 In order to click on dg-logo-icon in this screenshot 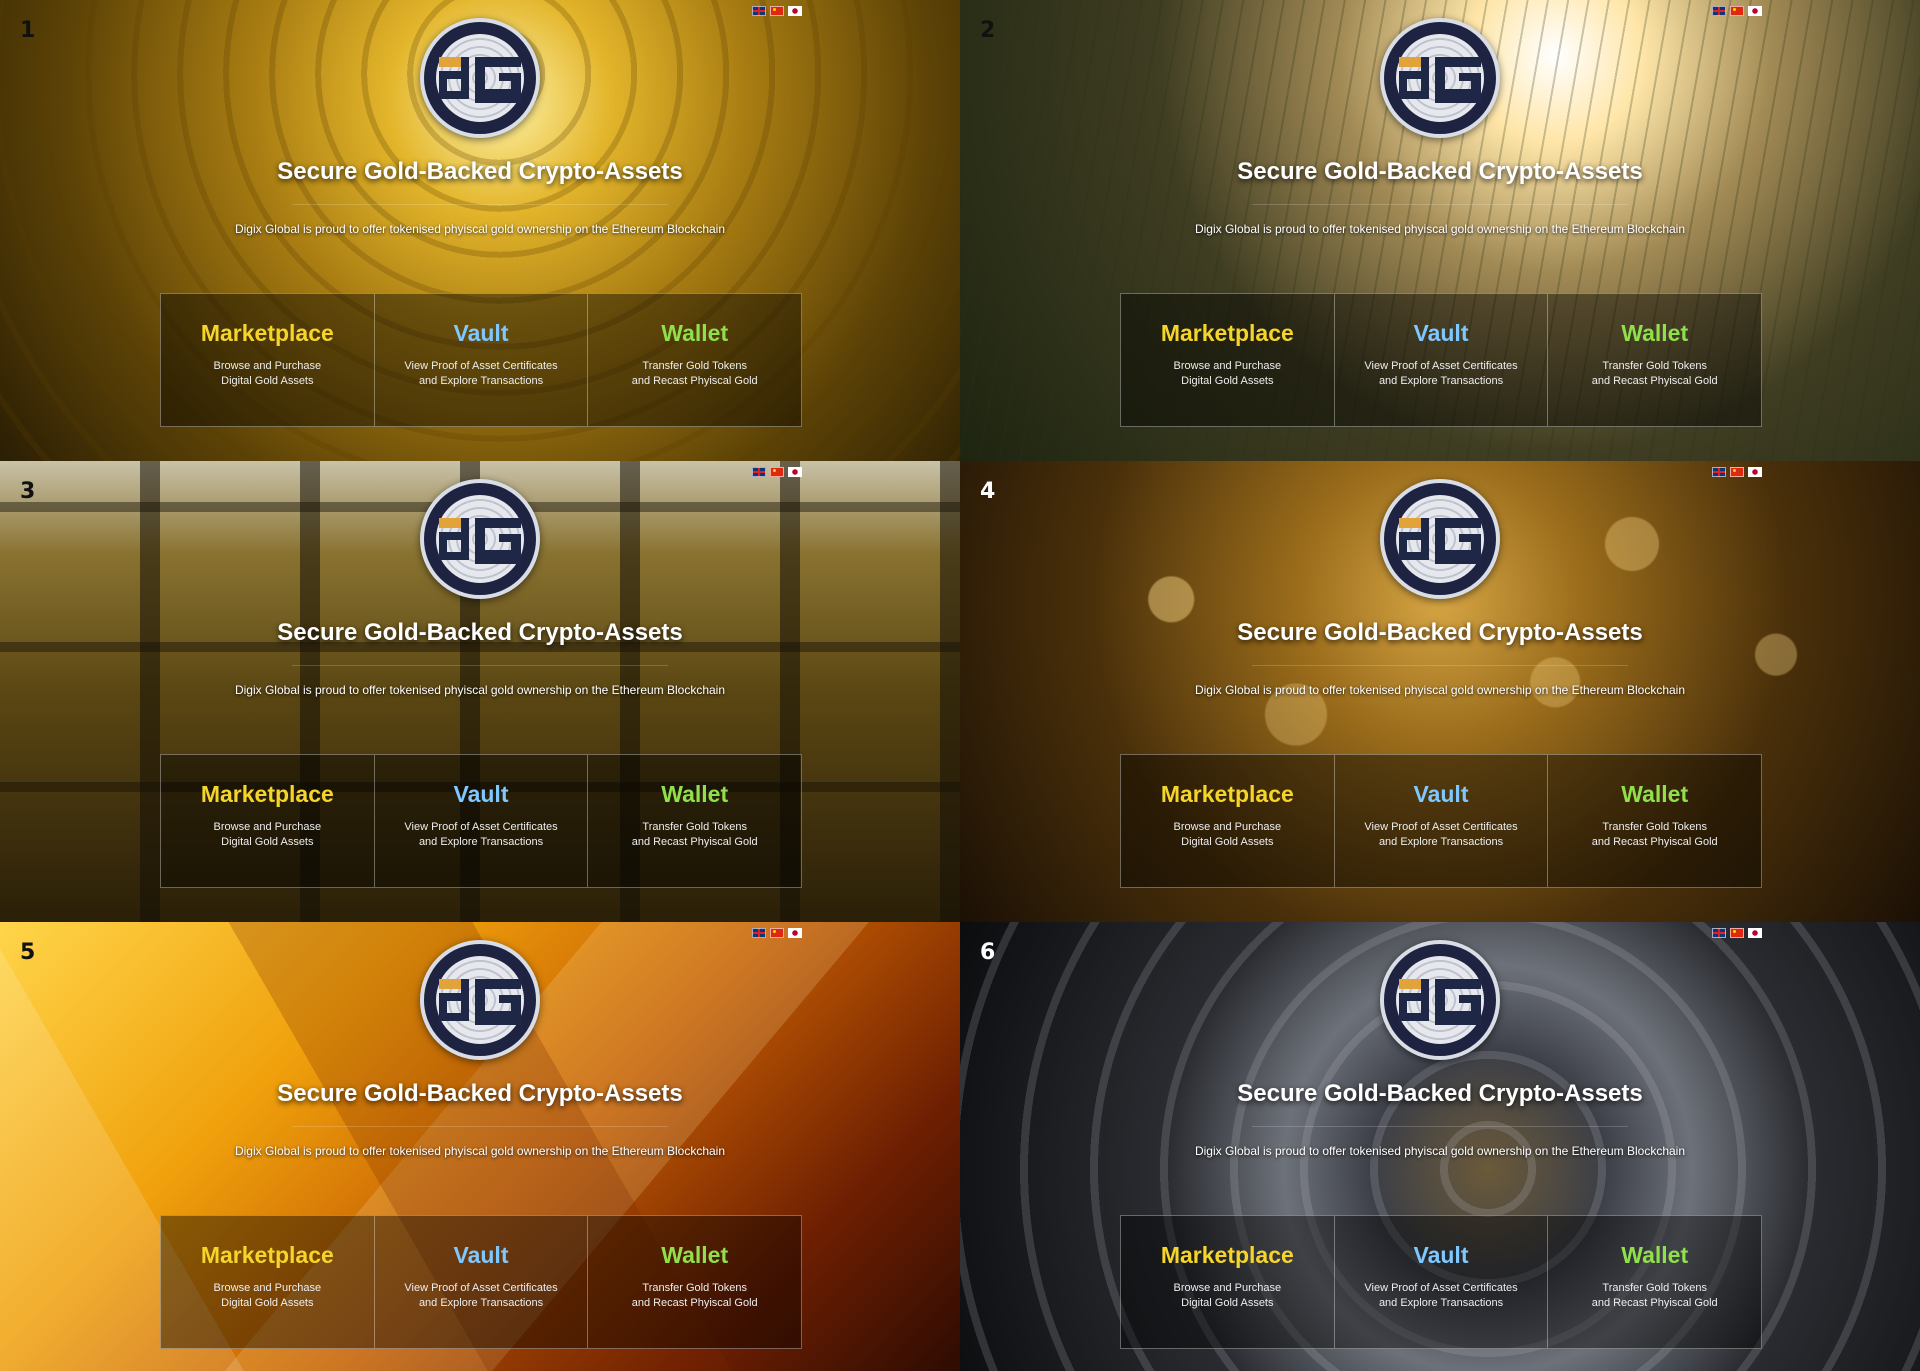, I will do `click(480, 1002)`.